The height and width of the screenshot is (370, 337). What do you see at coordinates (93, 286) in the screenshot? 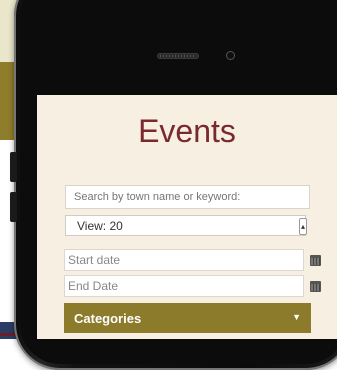
I see `end-date-placeholder: End Date` at bounding box center [93, 286].